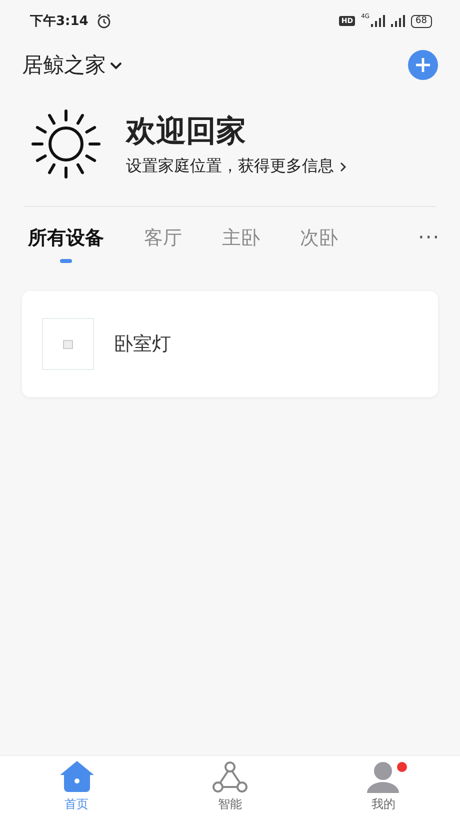  I want to click on nav-tab: 首页, so click(77, 787).